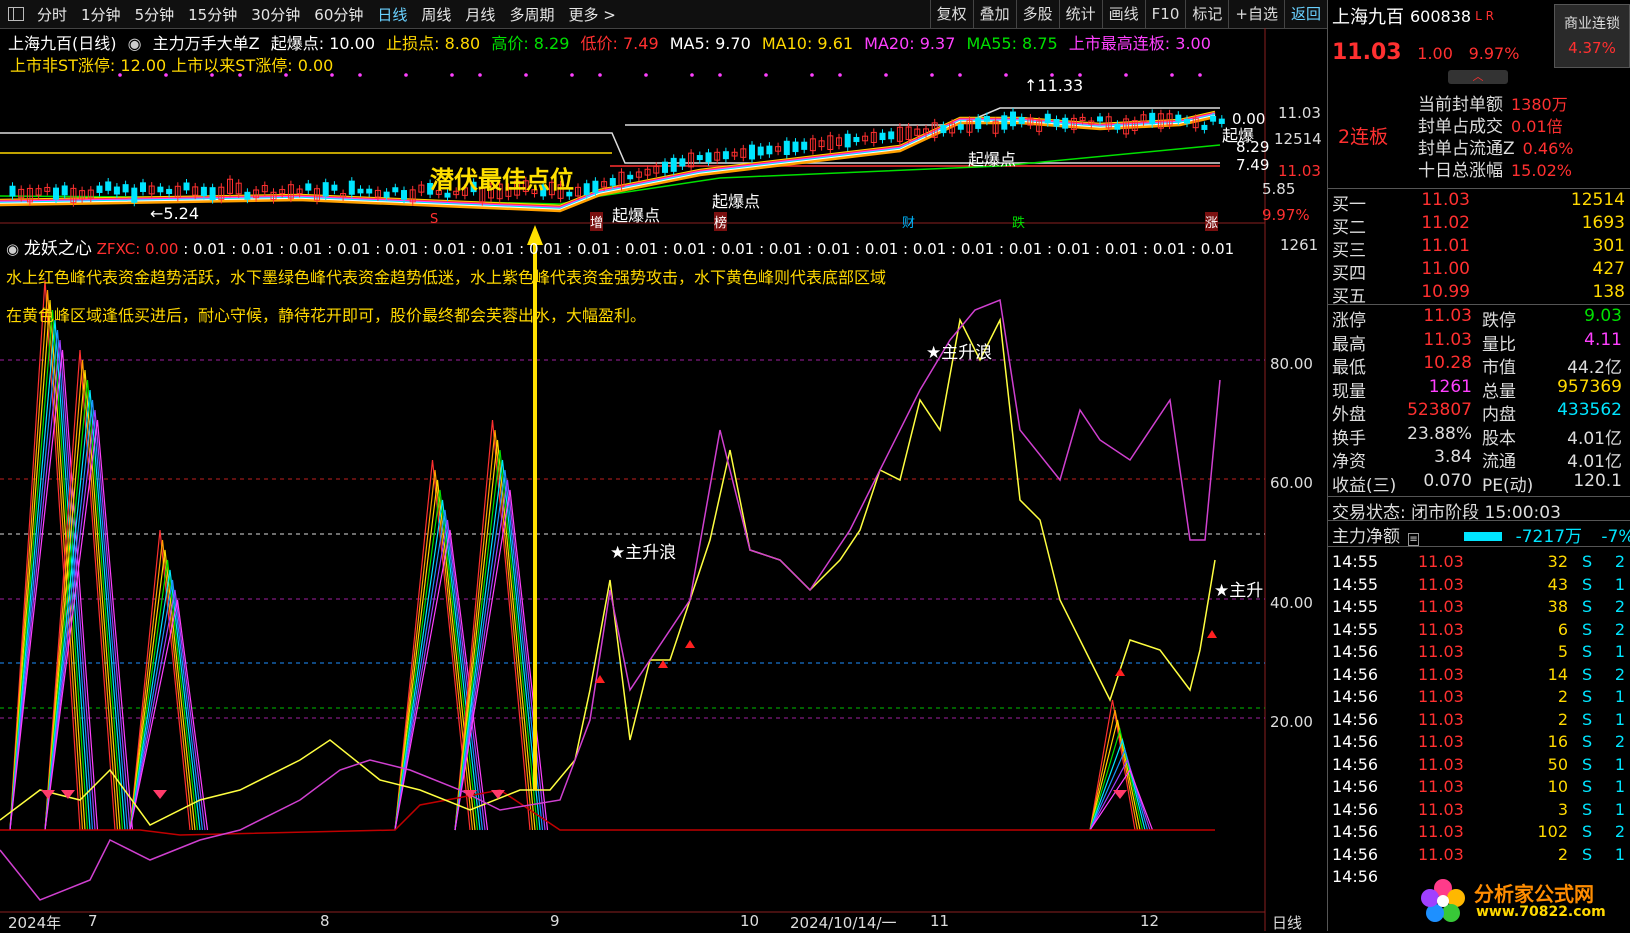 Image resolution: width=1630 pixels, height=933 pixels. I want to click on date-axis-label: 10, so click(750, 921).